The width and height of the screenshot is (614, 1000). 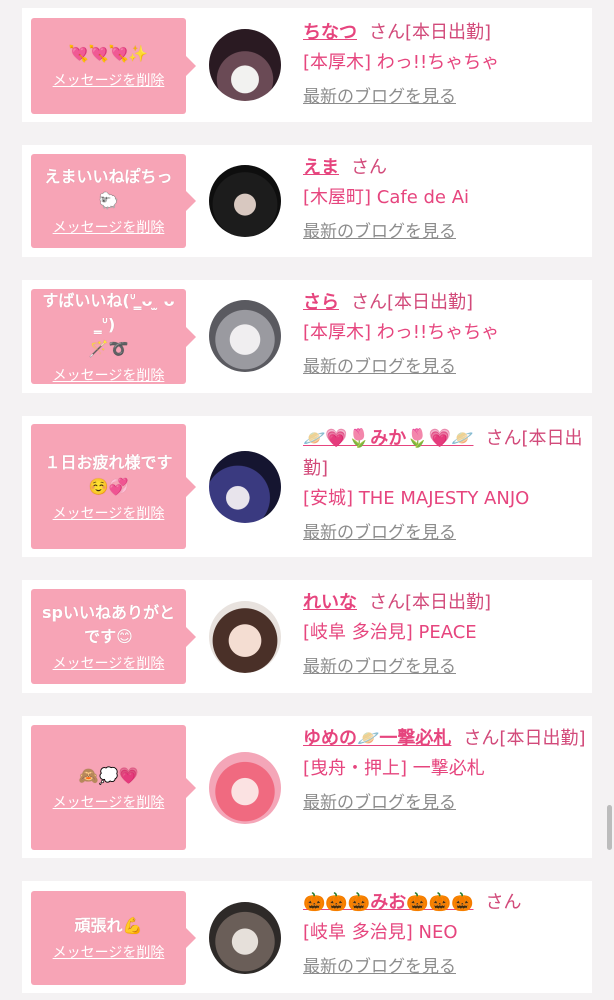 I want to click on profile-info: えま さん [木屋町] Cafe de Ai 最新のブログを見る, so click(x=445, y=199).